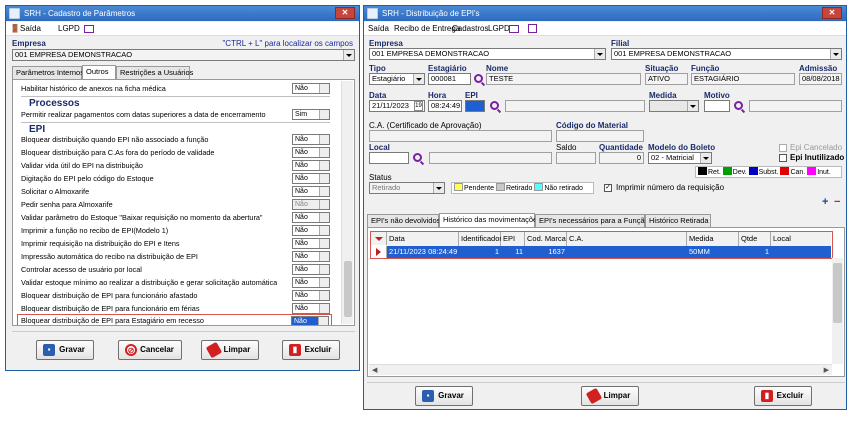  I want to click on status-select: Retirado, so click(407, 188).